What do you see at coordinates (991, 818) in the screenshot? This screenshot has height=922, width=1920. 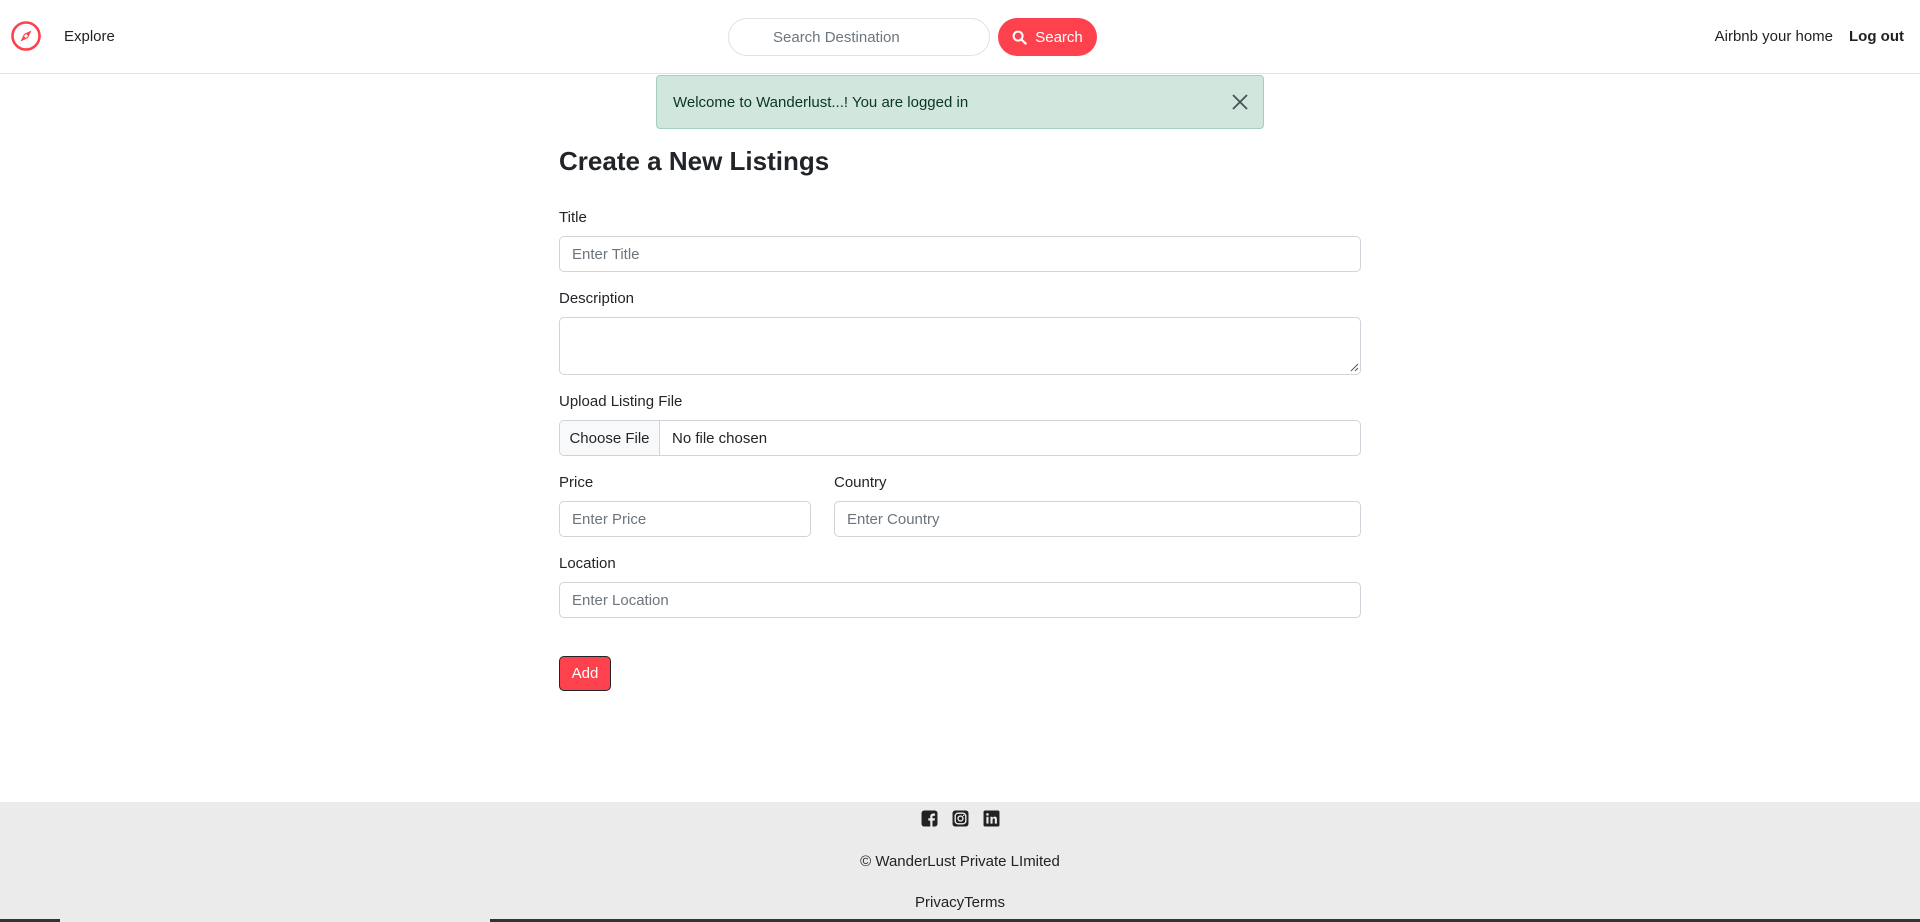 I see `linkedin-icon` at bounding box center [991, 818].